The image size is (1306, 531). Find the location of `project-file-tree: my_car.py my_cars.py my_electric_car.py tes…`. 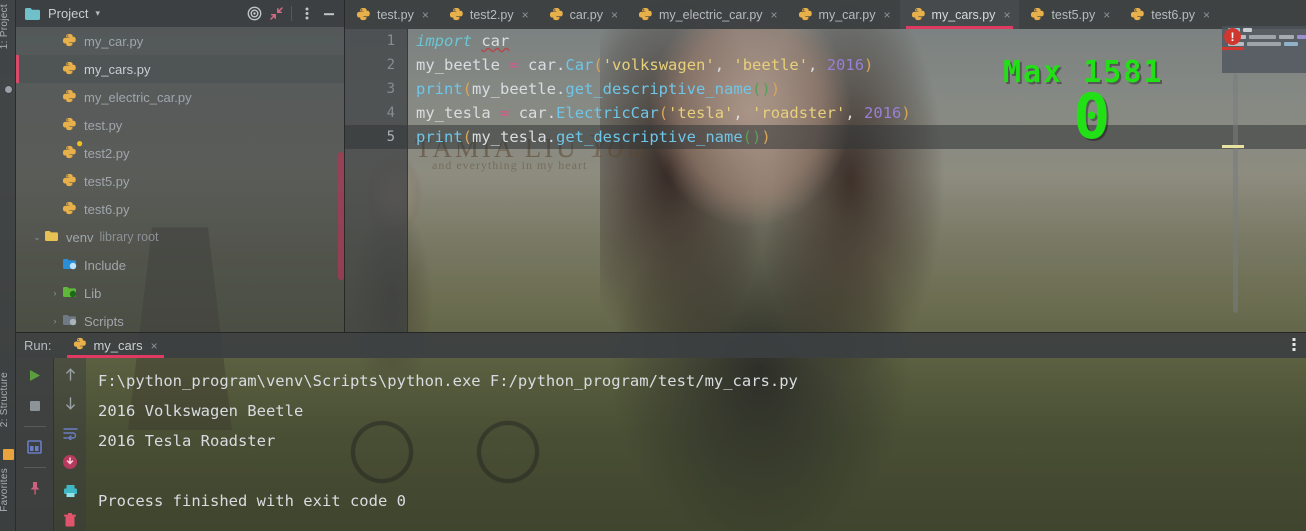

project-file-tree: my_car.py my_cars.py my_electric_car.py tes… is located at coordinates (180, 179).